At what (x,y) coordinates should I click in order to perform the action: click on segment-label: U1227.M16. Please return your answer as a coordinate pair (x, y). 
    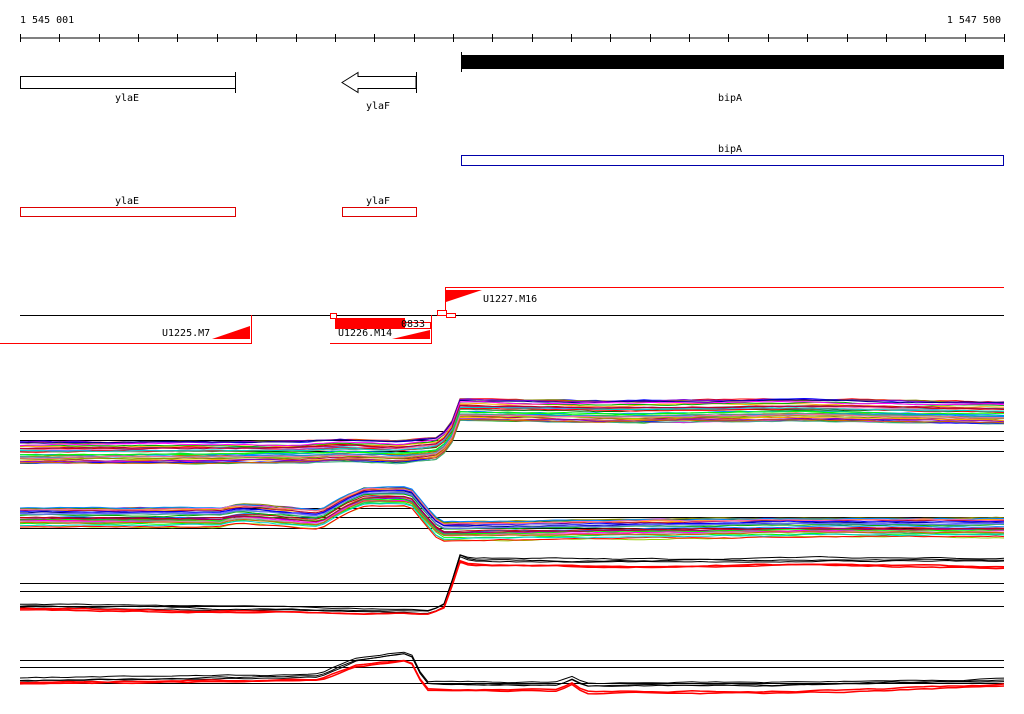
    Looking at the image, I should click on (510, 299).